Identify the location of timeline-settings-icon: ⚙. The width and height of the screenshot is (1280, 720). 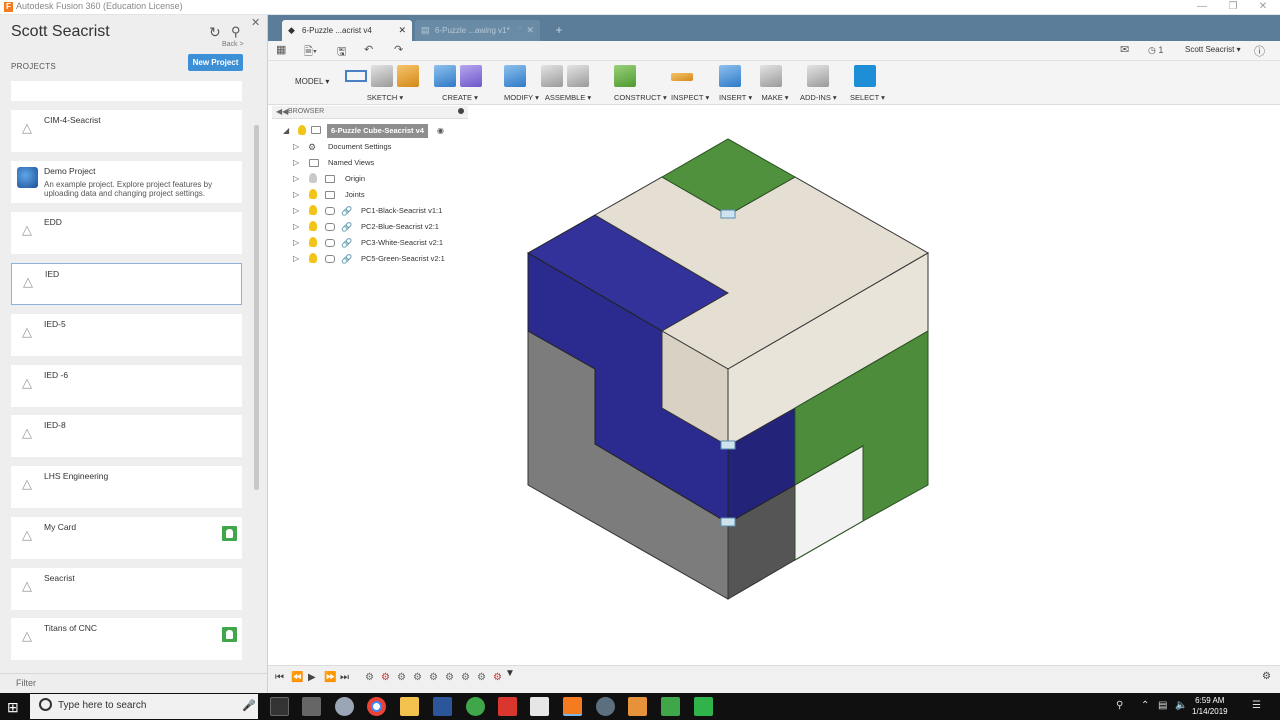
(1266, 676).